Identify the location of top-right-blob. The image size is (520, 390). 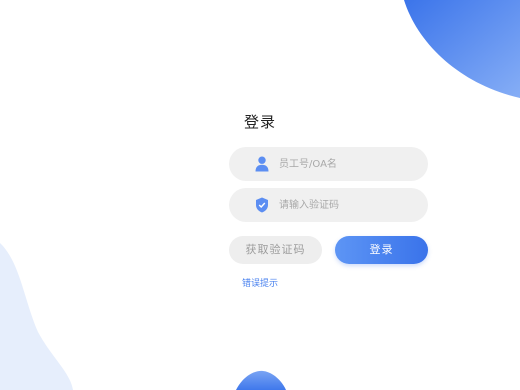
(462, 49).